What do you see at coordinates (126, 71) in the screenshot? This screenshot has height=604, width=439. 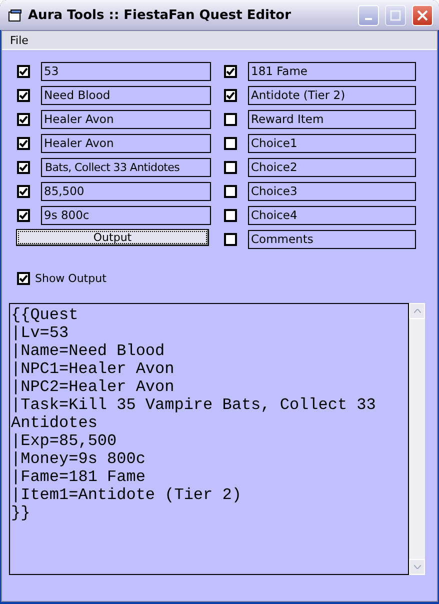 I see `text-field: 53` at bounding box center [126, 71].